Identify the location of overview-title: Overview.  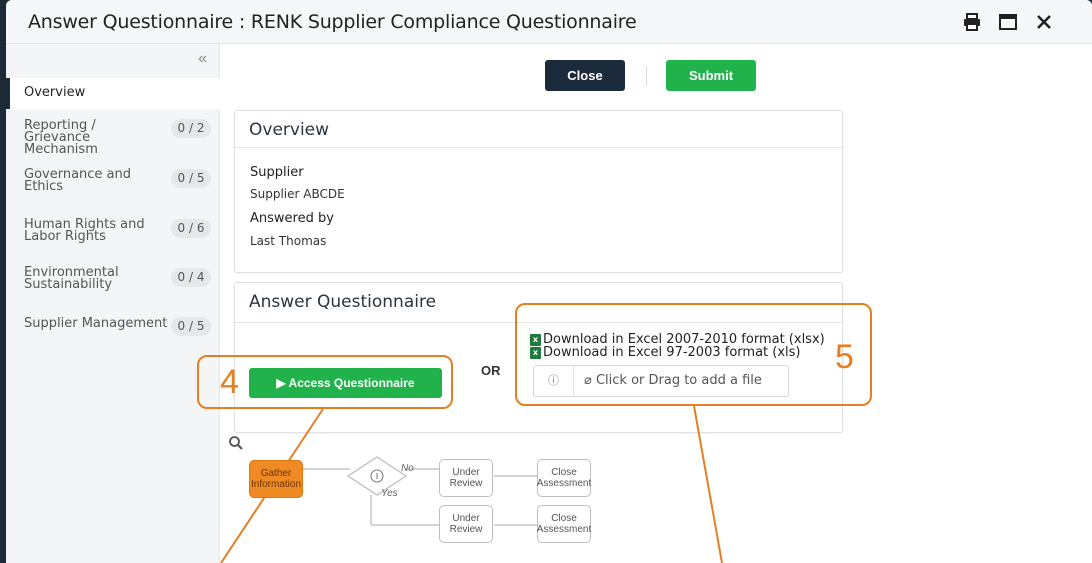
(289, 130).